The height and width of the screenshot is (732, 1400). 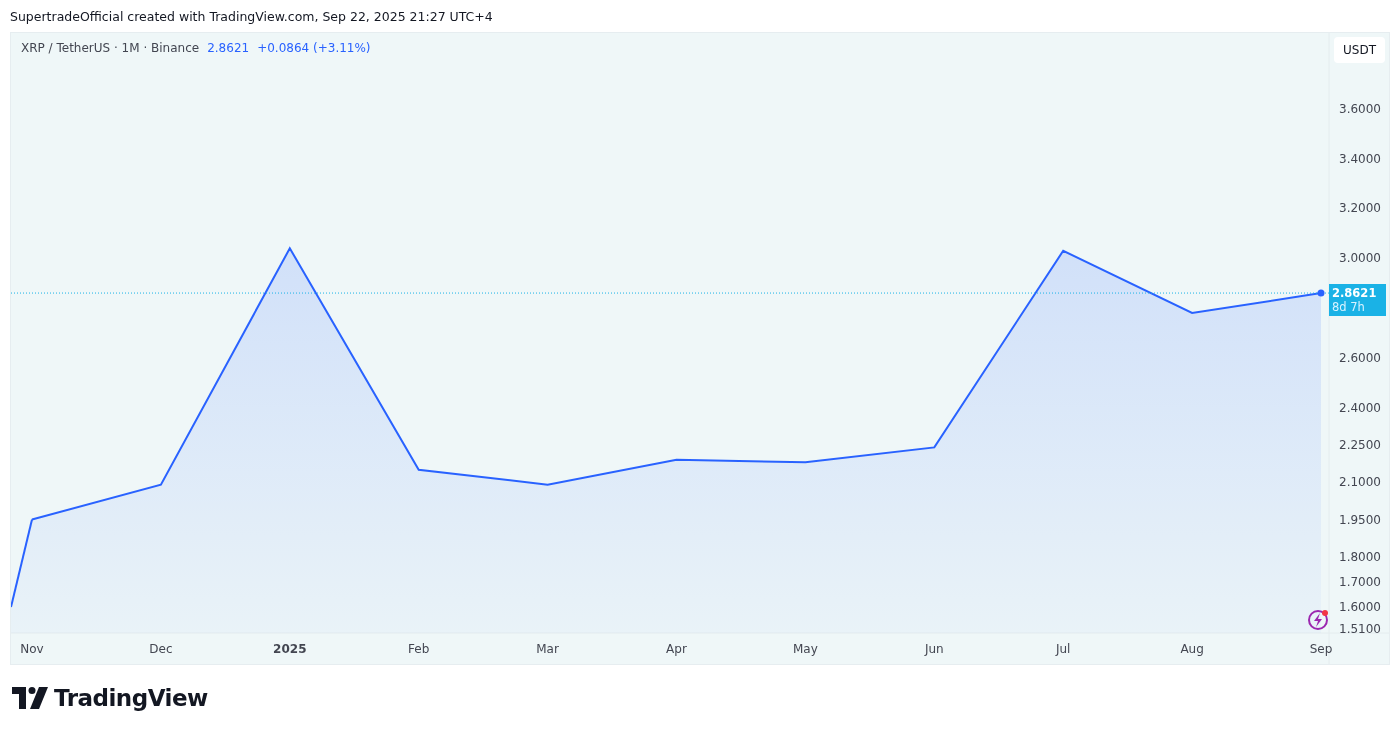 What do you see at coordinates (1360, 519) in the screenshot?
I see `price-axis-label: 1.9500` at bounding box center [1360, 519].